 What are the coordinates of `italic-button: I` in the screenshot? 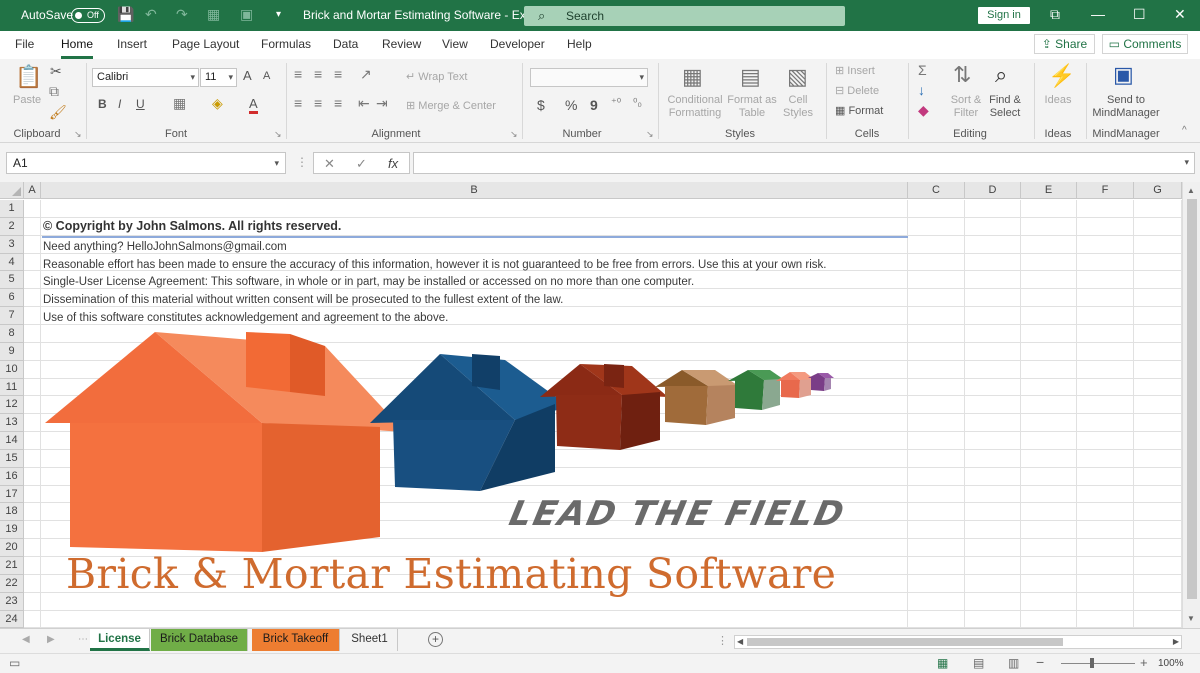 It's located at (119, 104).